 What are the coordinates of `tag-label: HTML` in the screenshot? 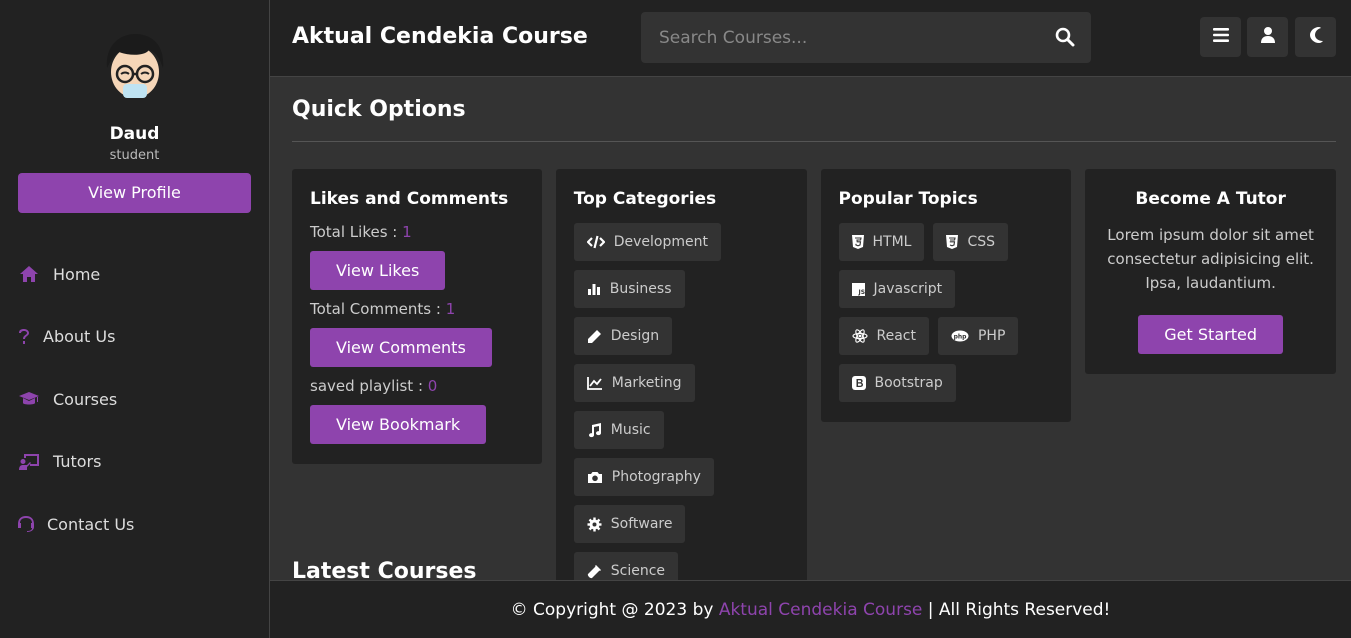 It's located at (892, 242).